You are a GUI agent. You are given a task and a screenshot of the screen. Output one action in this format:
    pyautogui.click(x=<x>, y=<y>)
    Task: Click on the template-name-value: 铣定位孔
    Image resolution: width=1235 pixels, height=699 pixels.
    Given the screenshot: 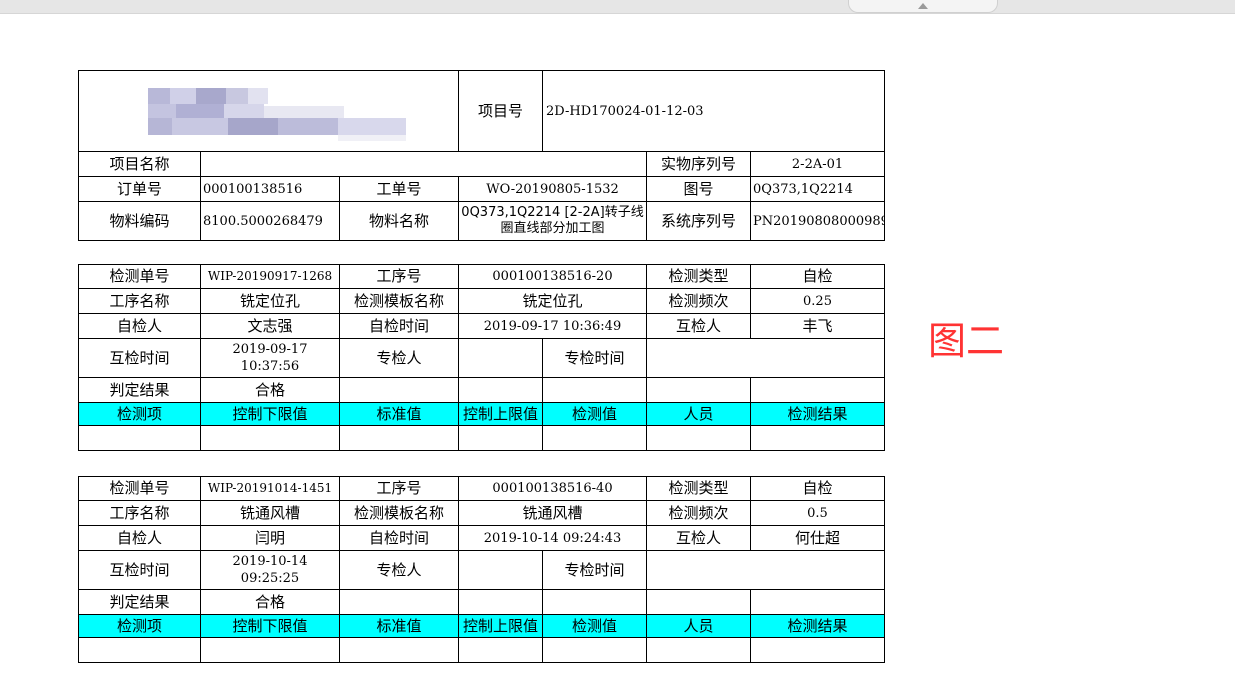 What is the action you would take?
    pyautogui.click(x=552, y=301)
    